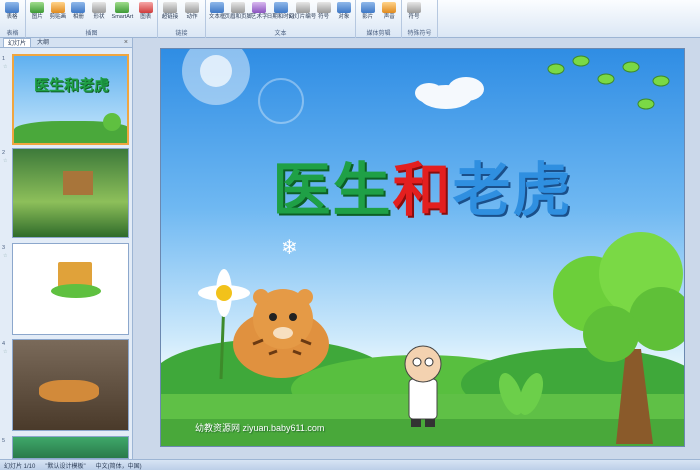 The height and width of the screenshot is (470, 700). I want to click on tab-slides: 幻灯片, so click(17, 42).